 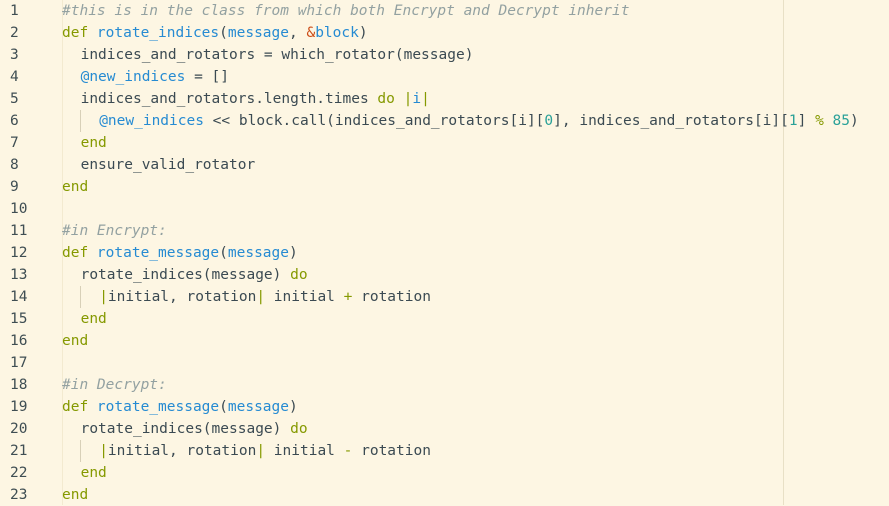 I want to click on code-token: = [], so click(x=207, y=77).